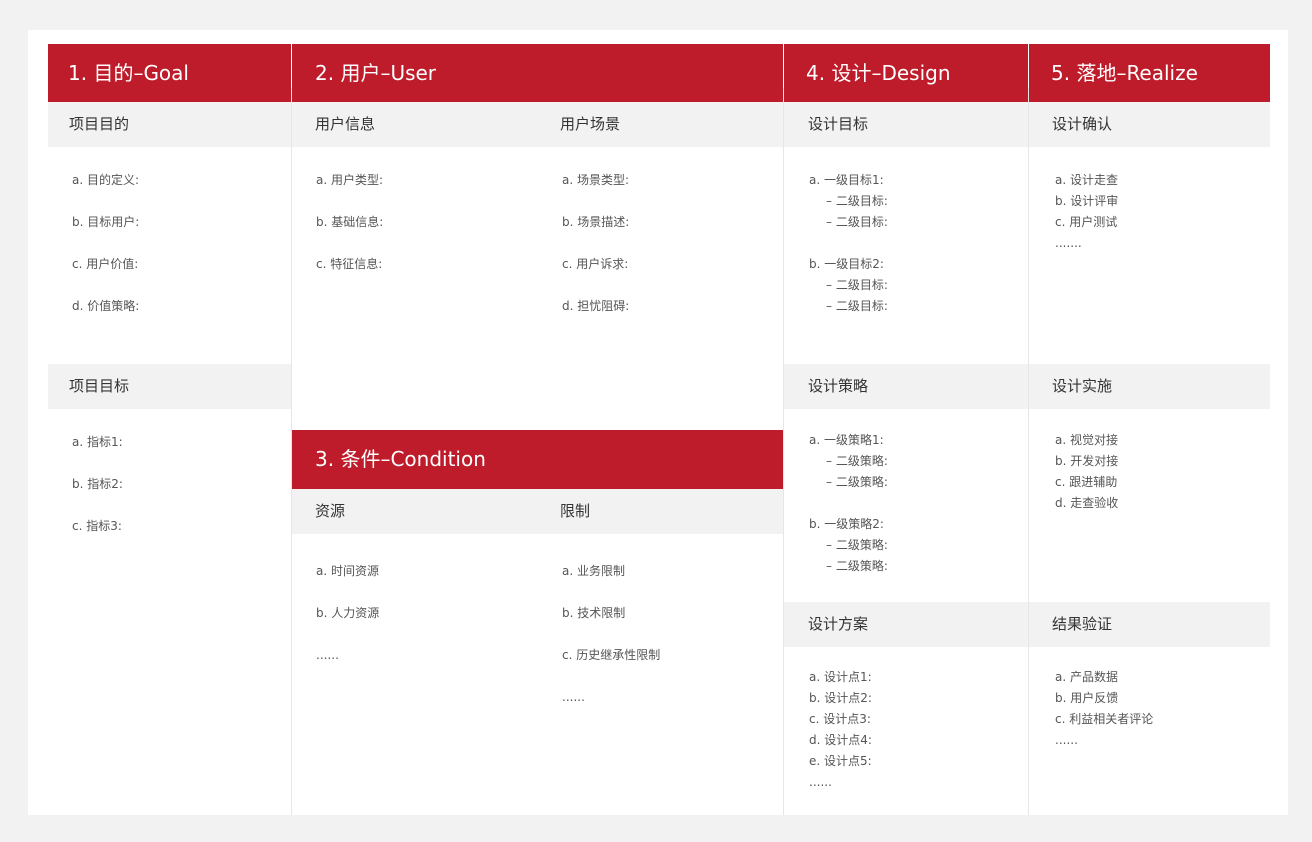  Describe the element at coordinates (347, 571) in the screenshot. I see `list-item: a. 时间资源` at that location.